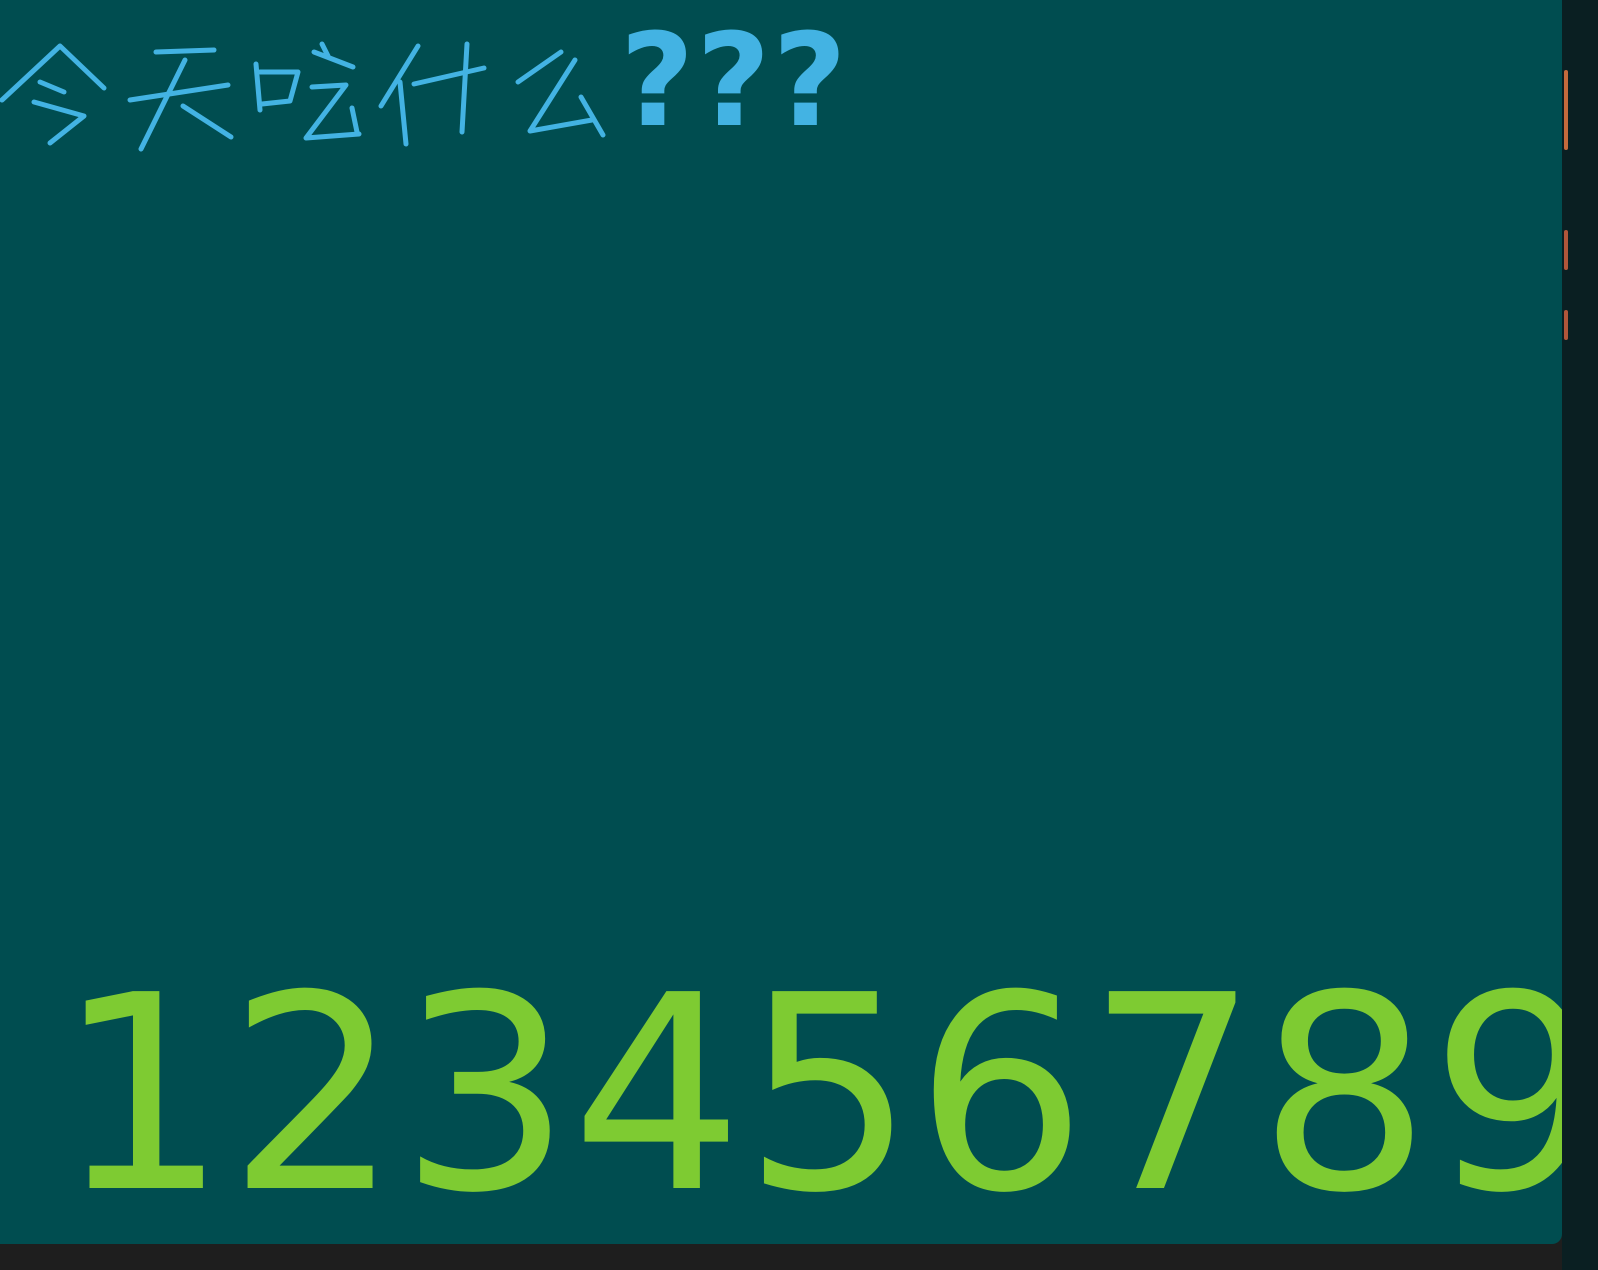  What do you see at coordinates (1580, 635) in the screenshot?
I see `window-edge-strip` at bounding box center [1580, 635].